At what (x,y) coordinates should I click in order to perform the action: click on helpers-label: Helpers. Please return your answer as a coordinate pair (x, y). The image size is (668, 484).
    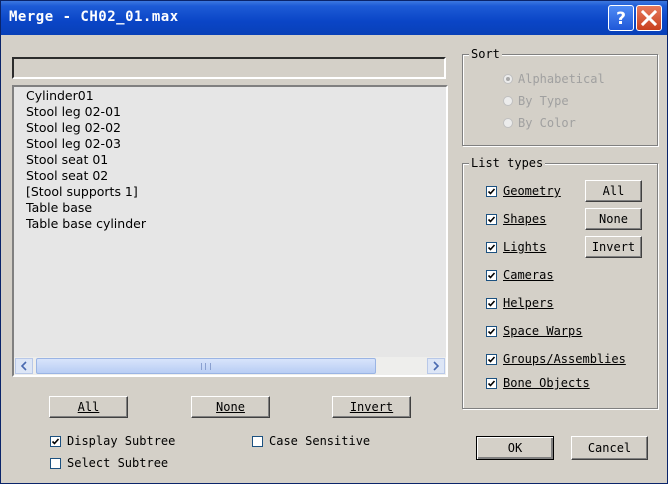
    Looking at the image, I should click on (528, 303).